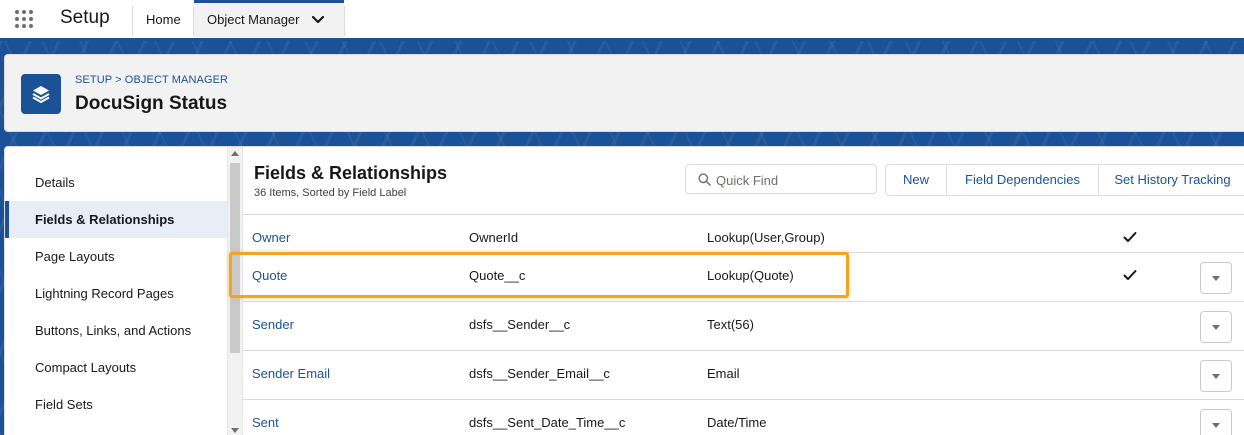 The height and width of the screenshot is (435, 1244). What do you see at coordinates (85, 17) in the screenshot?
I see `app-name: Setup` at bounding box center [85, 17].